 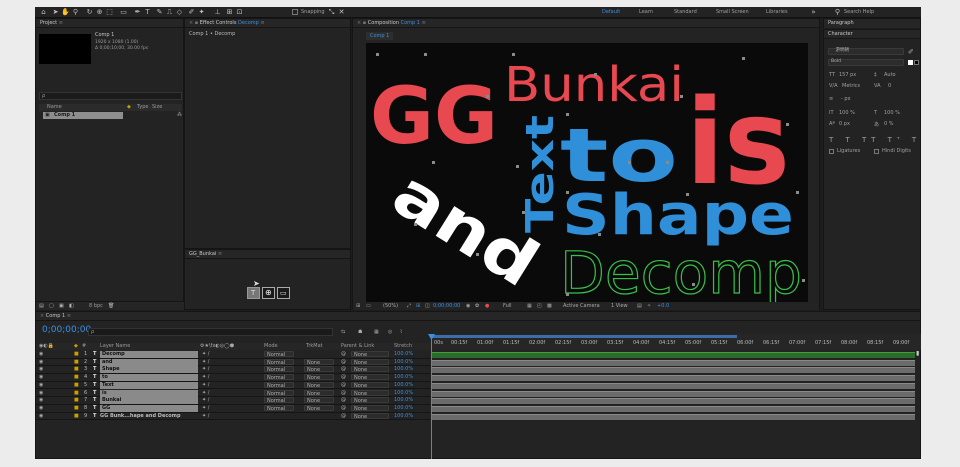 I want to click on orbit-tool-icon: ⊕, so click(x=99, y=12).